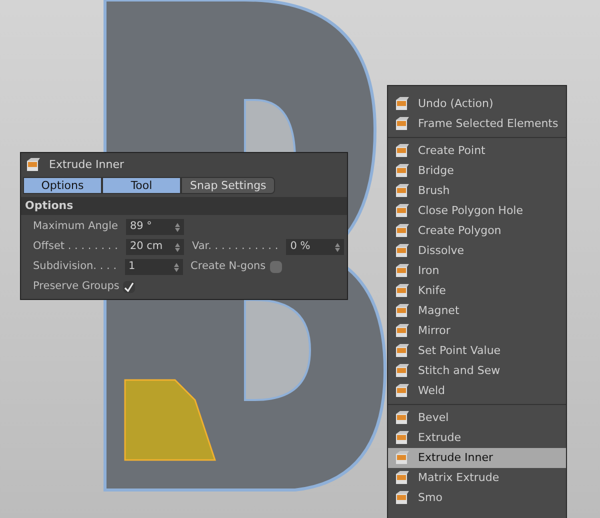 The height and width of the screenshot is (518, 600). Describe the element at coordinates (477, 438) in the screenshot. I see `menu-item: Extrude` at that location.